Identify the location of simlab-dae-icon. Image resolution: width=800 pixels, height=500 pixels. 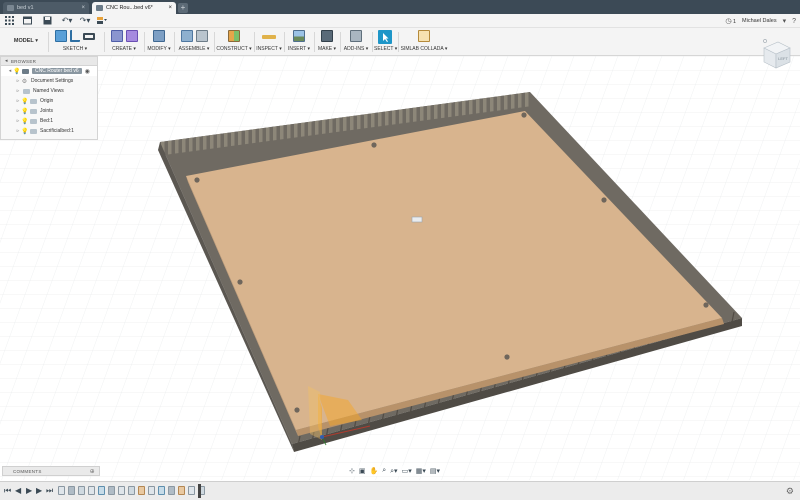
(424, 36).